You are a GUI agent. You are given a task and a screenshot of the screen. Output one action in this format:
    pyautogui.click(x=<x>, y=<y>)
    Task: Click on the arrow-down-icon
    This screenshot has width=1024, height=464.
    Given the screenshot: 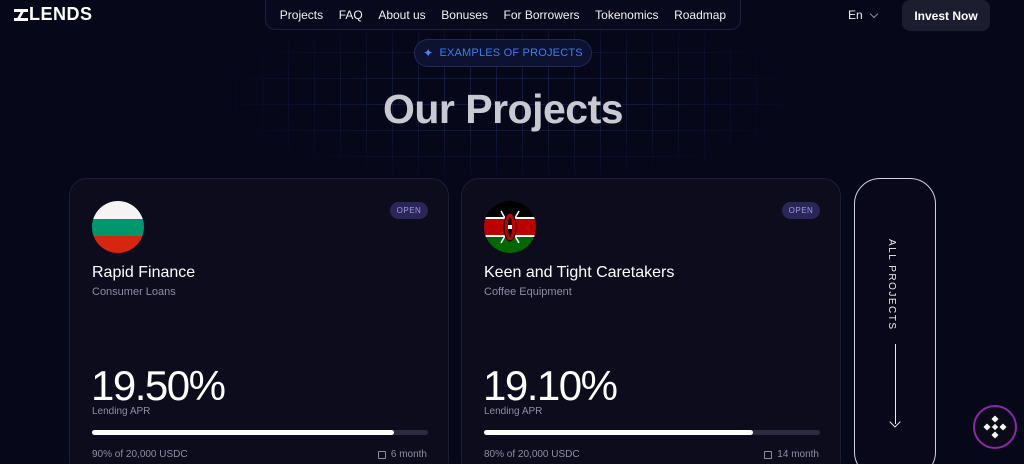 What is the action you would take?
    pyautogui.click(x=895, y=384)
    